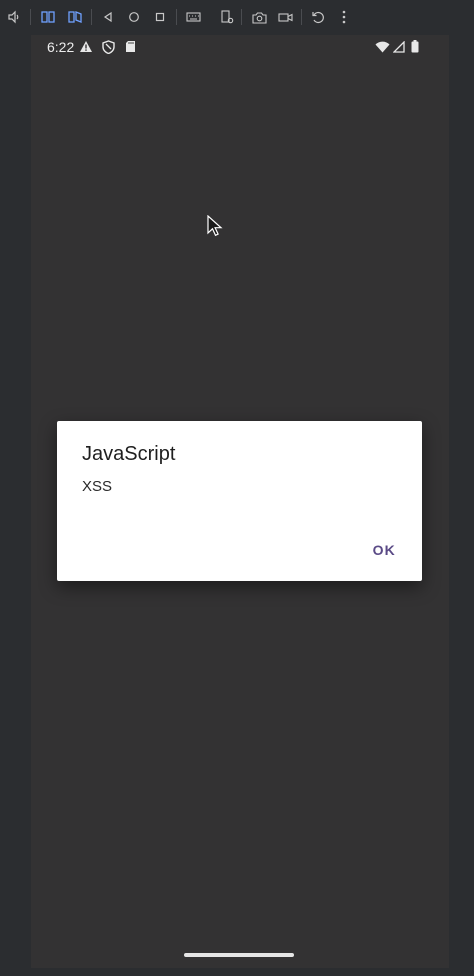 This screenshot has height=976, width=474. What do you see at coordinates (215, 226) in the screenshot?
I see `mouse-cursor-icon` at bounding box center [215, 226].